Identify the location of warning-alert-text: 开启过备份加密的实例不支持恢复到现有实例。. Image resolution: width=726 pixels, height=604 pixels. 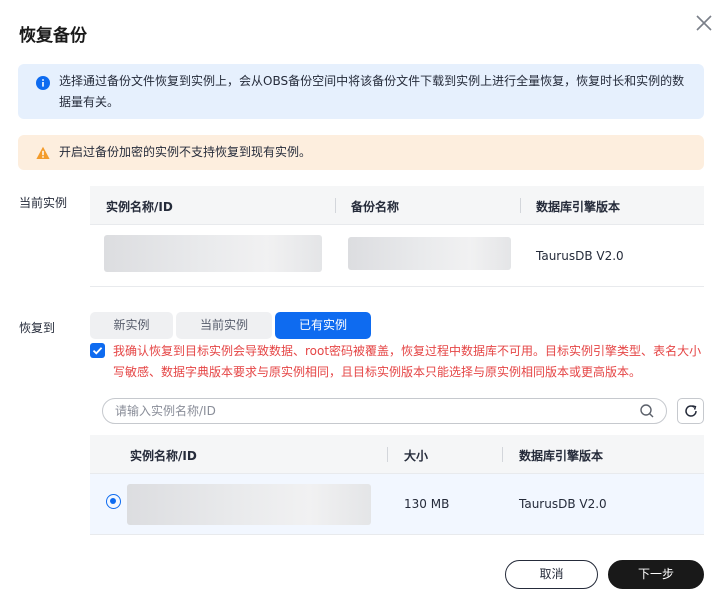
(185, 152).